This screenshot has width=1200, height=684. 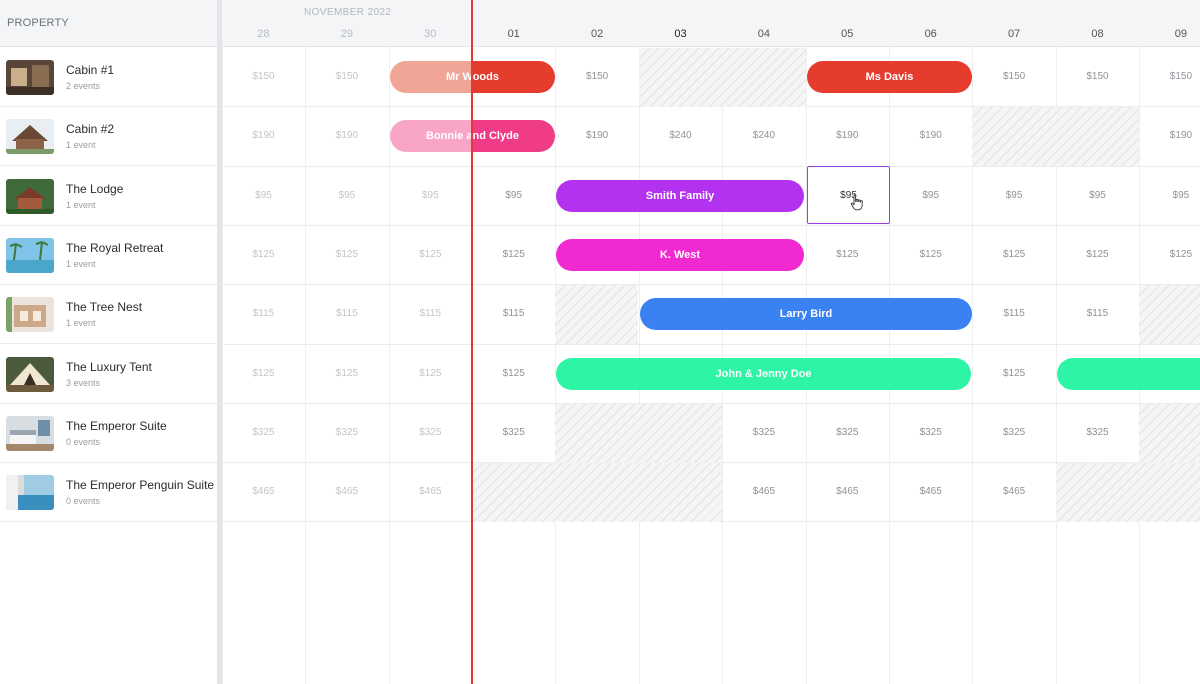 I want to click on property-row: The Emperor Penguin Suite 0 events, so click(x=108, y=493).